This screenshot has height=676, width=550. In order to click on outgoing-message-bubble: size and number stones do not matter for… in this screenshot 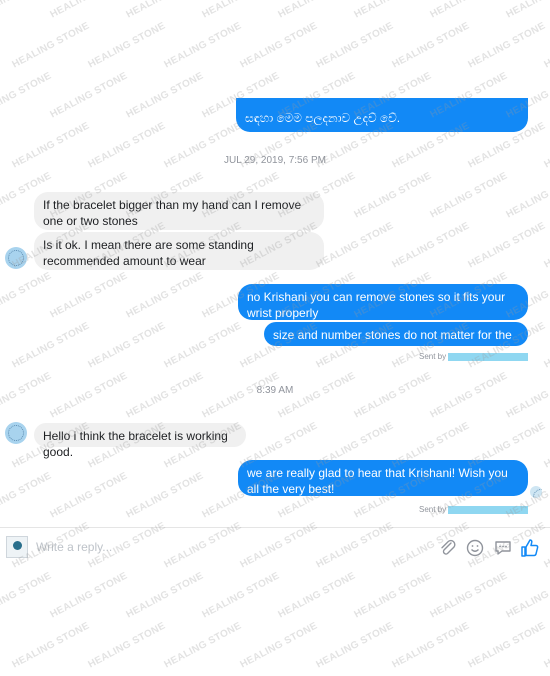, I will do `click(396, 340)`.